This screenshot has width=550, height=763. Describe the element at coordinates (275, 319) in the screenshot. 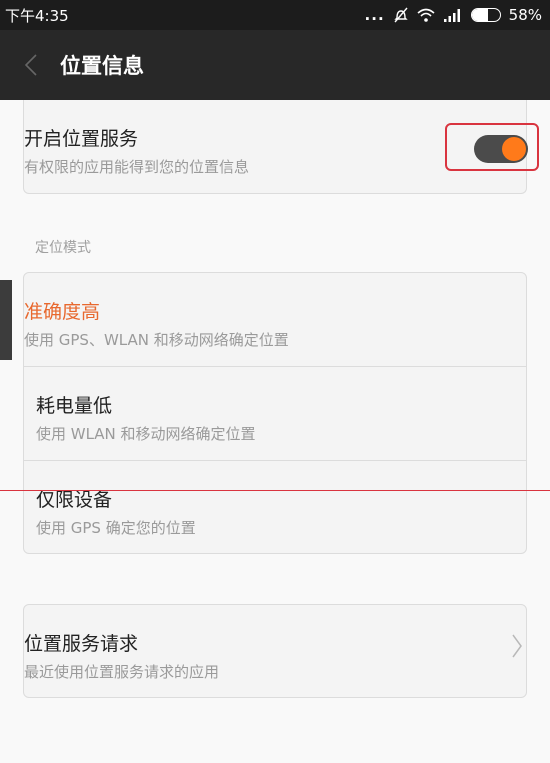

I see `mode-option-high-accuracy: 准确度高 使用 GPS、WLAN 和移动网络确定位置` at that location.